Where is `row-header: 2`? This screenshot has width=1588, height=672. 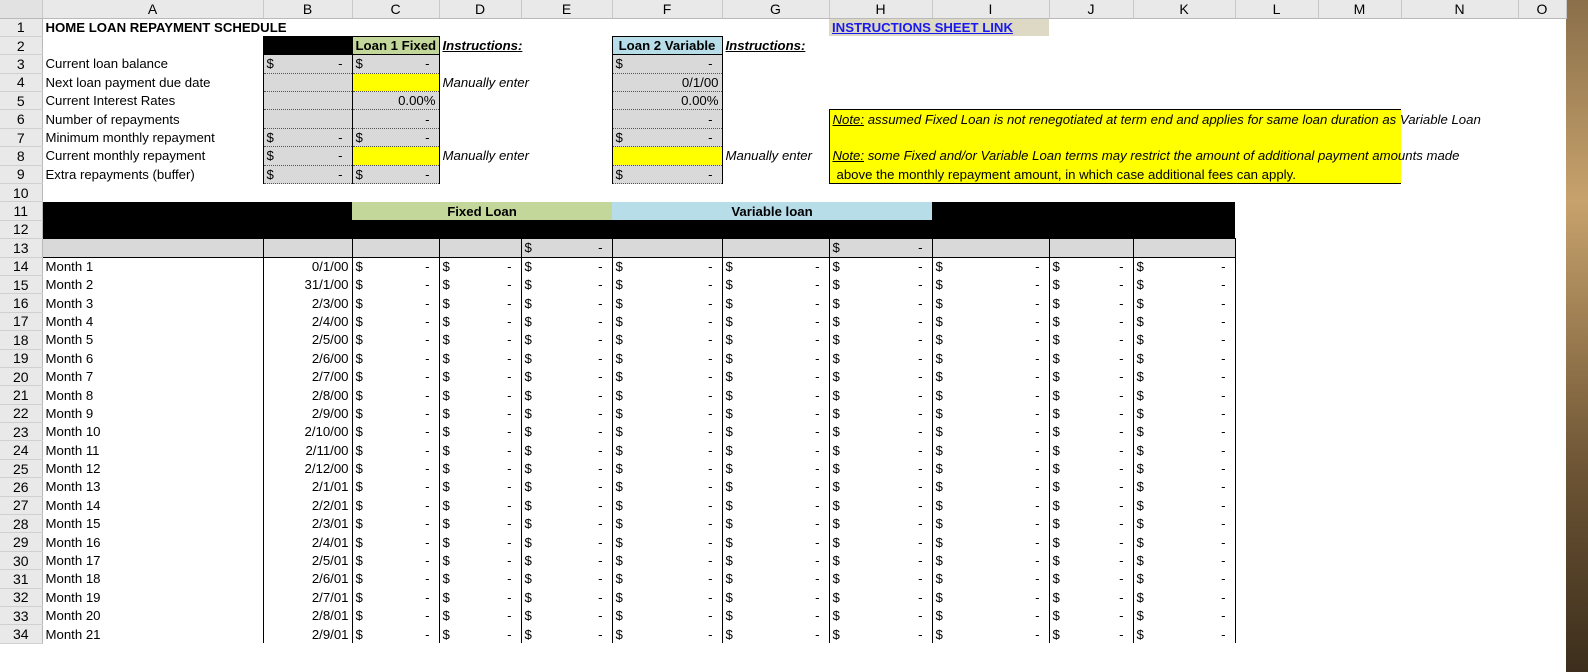 row-header: 2 is located at coordinates (21, 46).